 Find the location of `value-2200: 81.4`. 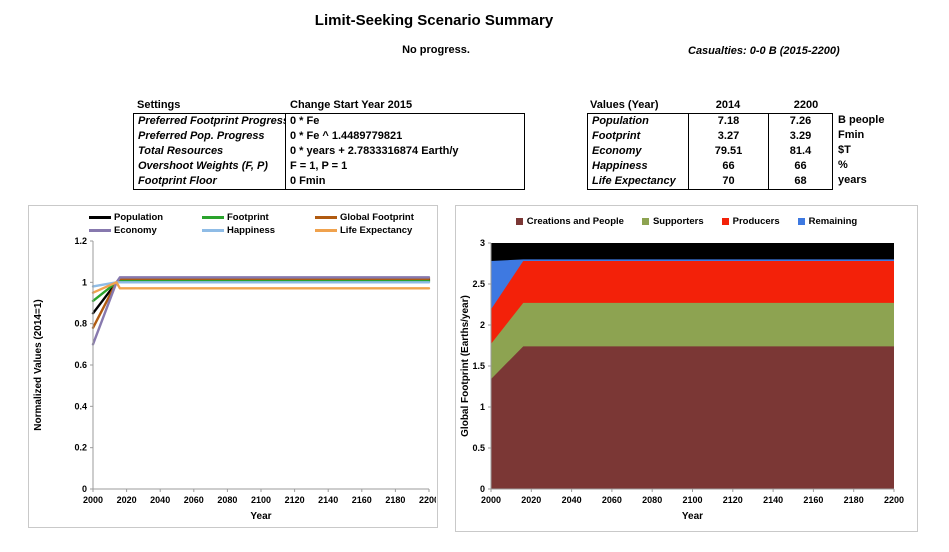

value-2200: 81.4 is located at coordinates (800, 151).